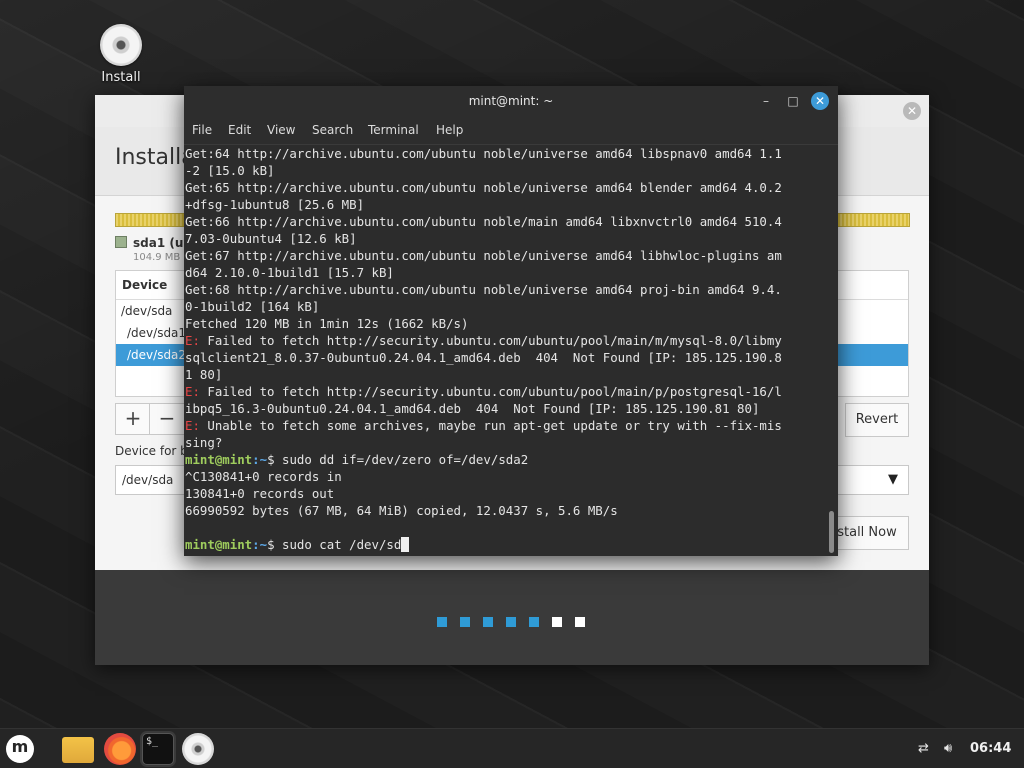 This screenshot has width=1024, height=768. What do you see at coordinates (202, 130) in the screenshot?
I see `menu-file: File` at bounding box center [202, 130].